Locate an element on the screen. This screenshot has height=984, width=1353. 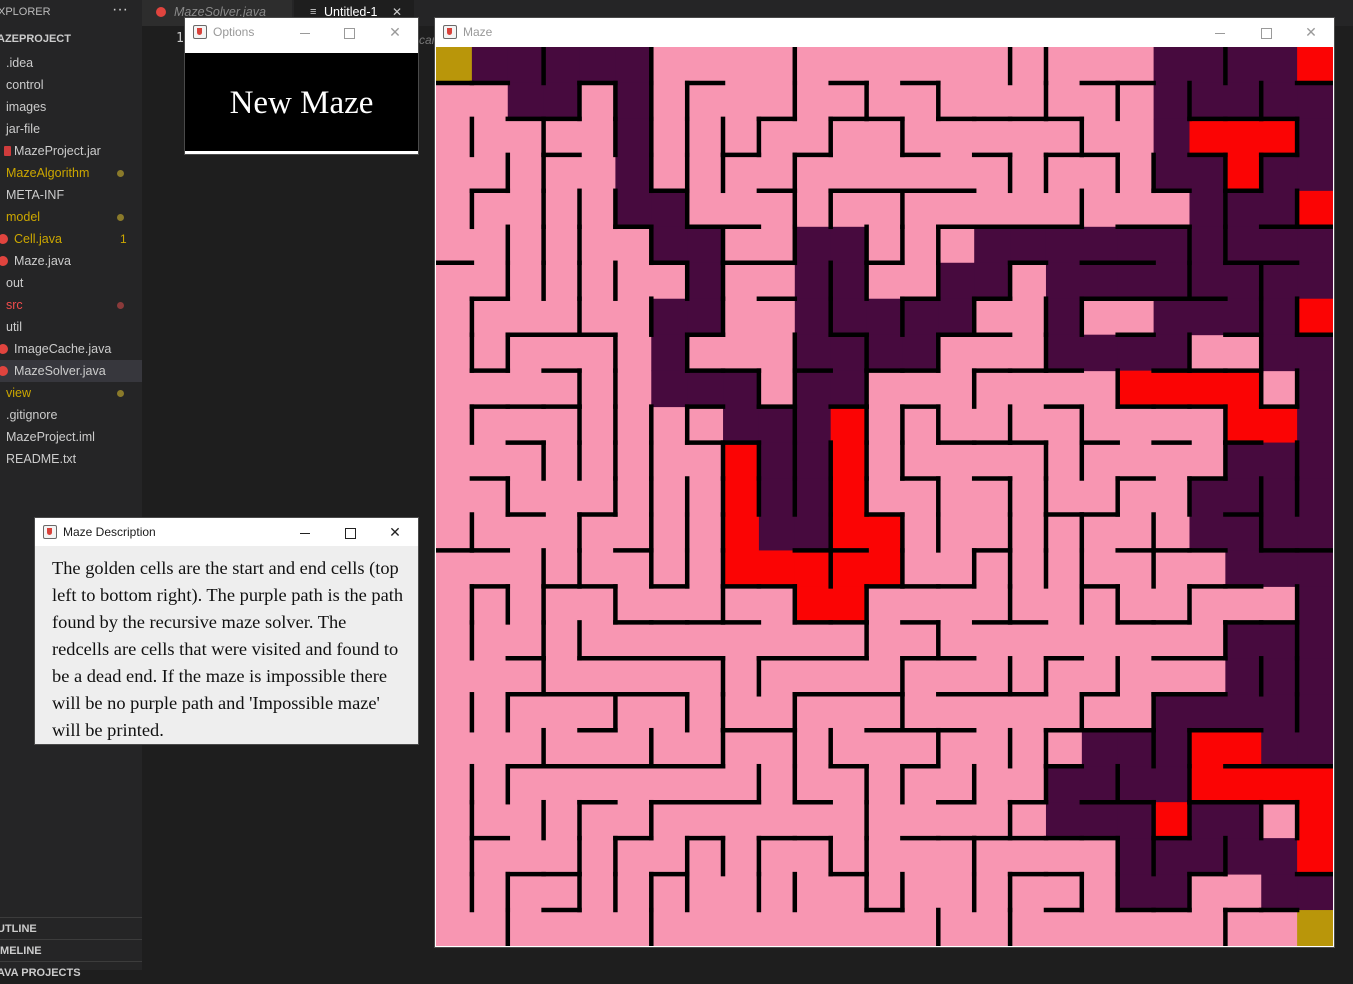
tree-item-label: .idea is located at coordinates (20, 63).